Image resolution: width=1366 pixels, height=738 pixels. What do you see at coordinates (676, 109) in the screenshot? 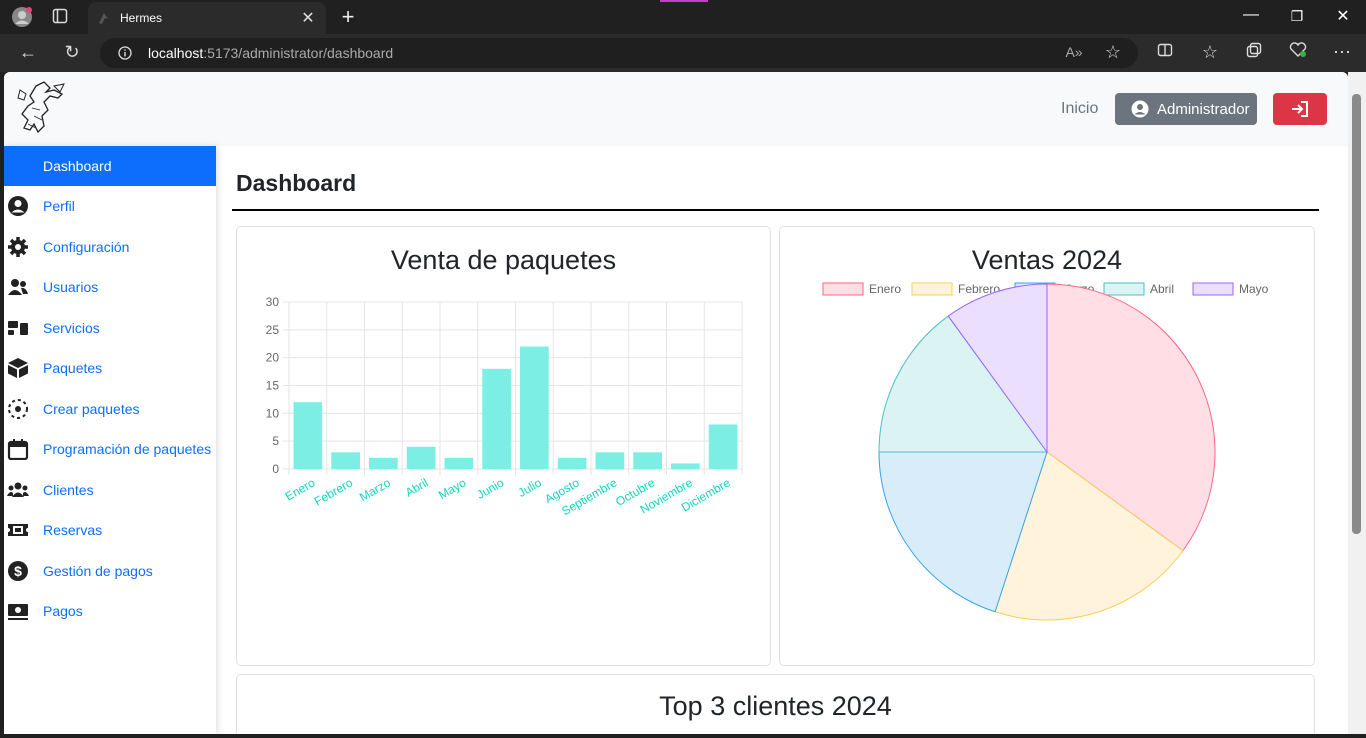
I see `top-navbar: Inicio Administrador` at bounding box center [676, 109].